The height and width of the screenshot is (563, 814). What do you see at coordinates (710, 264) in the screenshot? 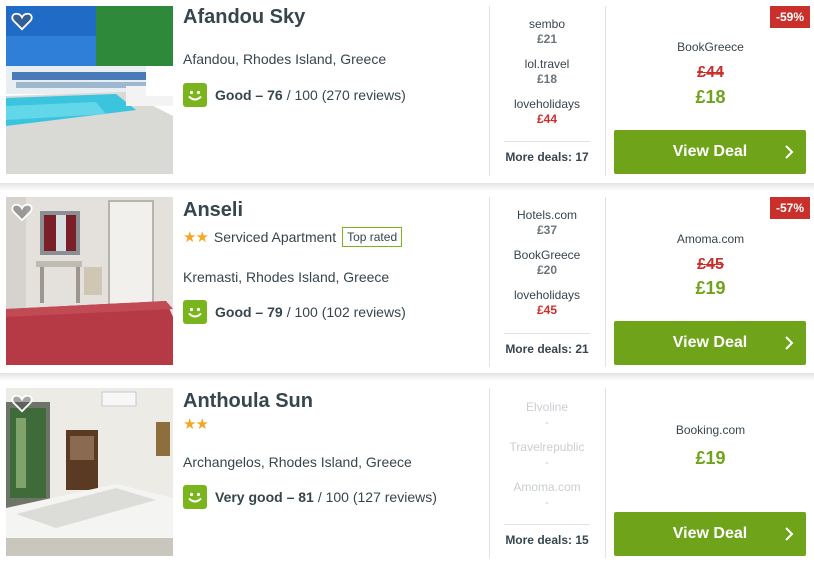
I see `old-price: £45` at bounding box center [710, 264].